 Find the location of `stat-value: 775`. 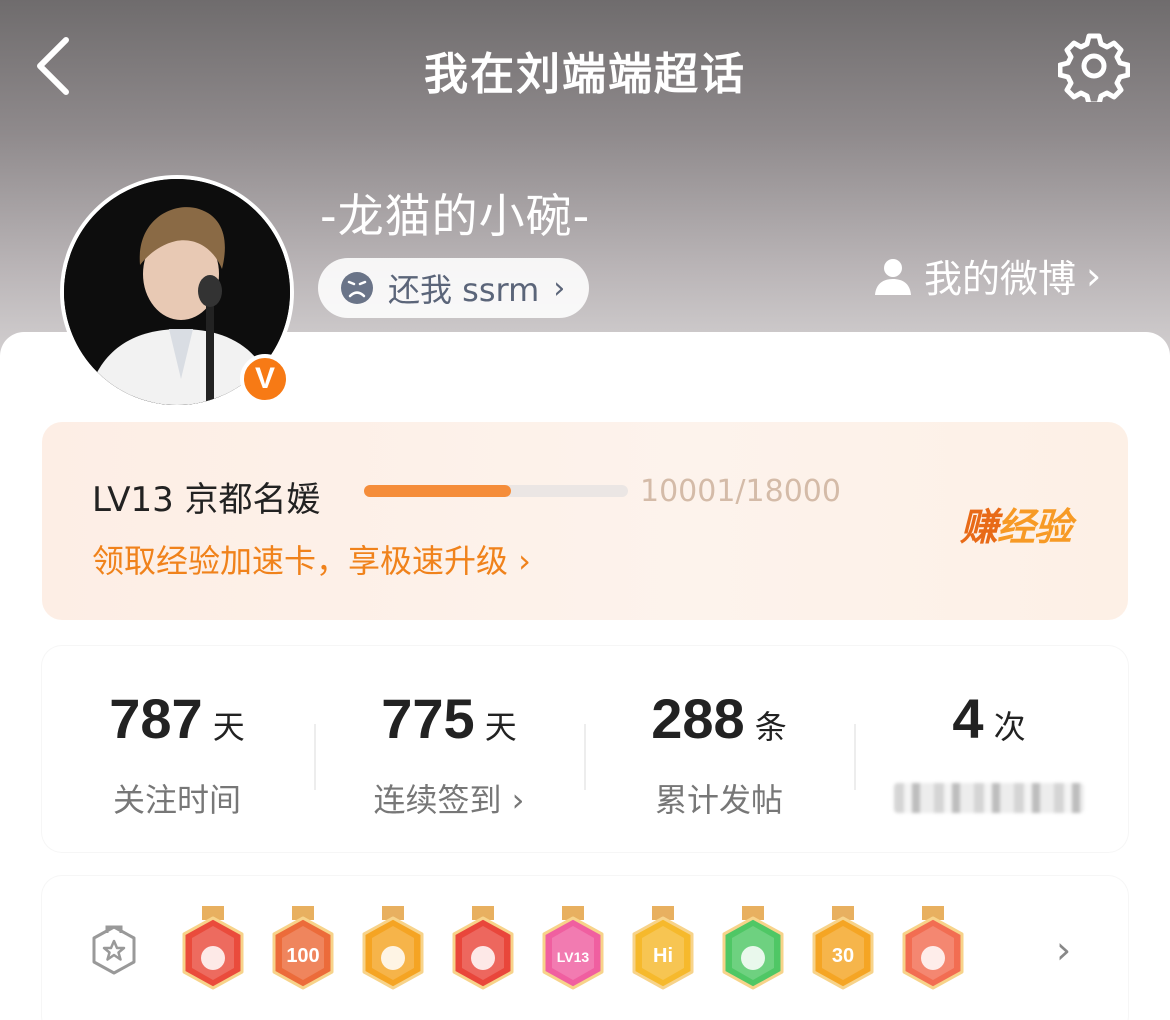

stat-value: 775 is located at coordinates (428, 718).